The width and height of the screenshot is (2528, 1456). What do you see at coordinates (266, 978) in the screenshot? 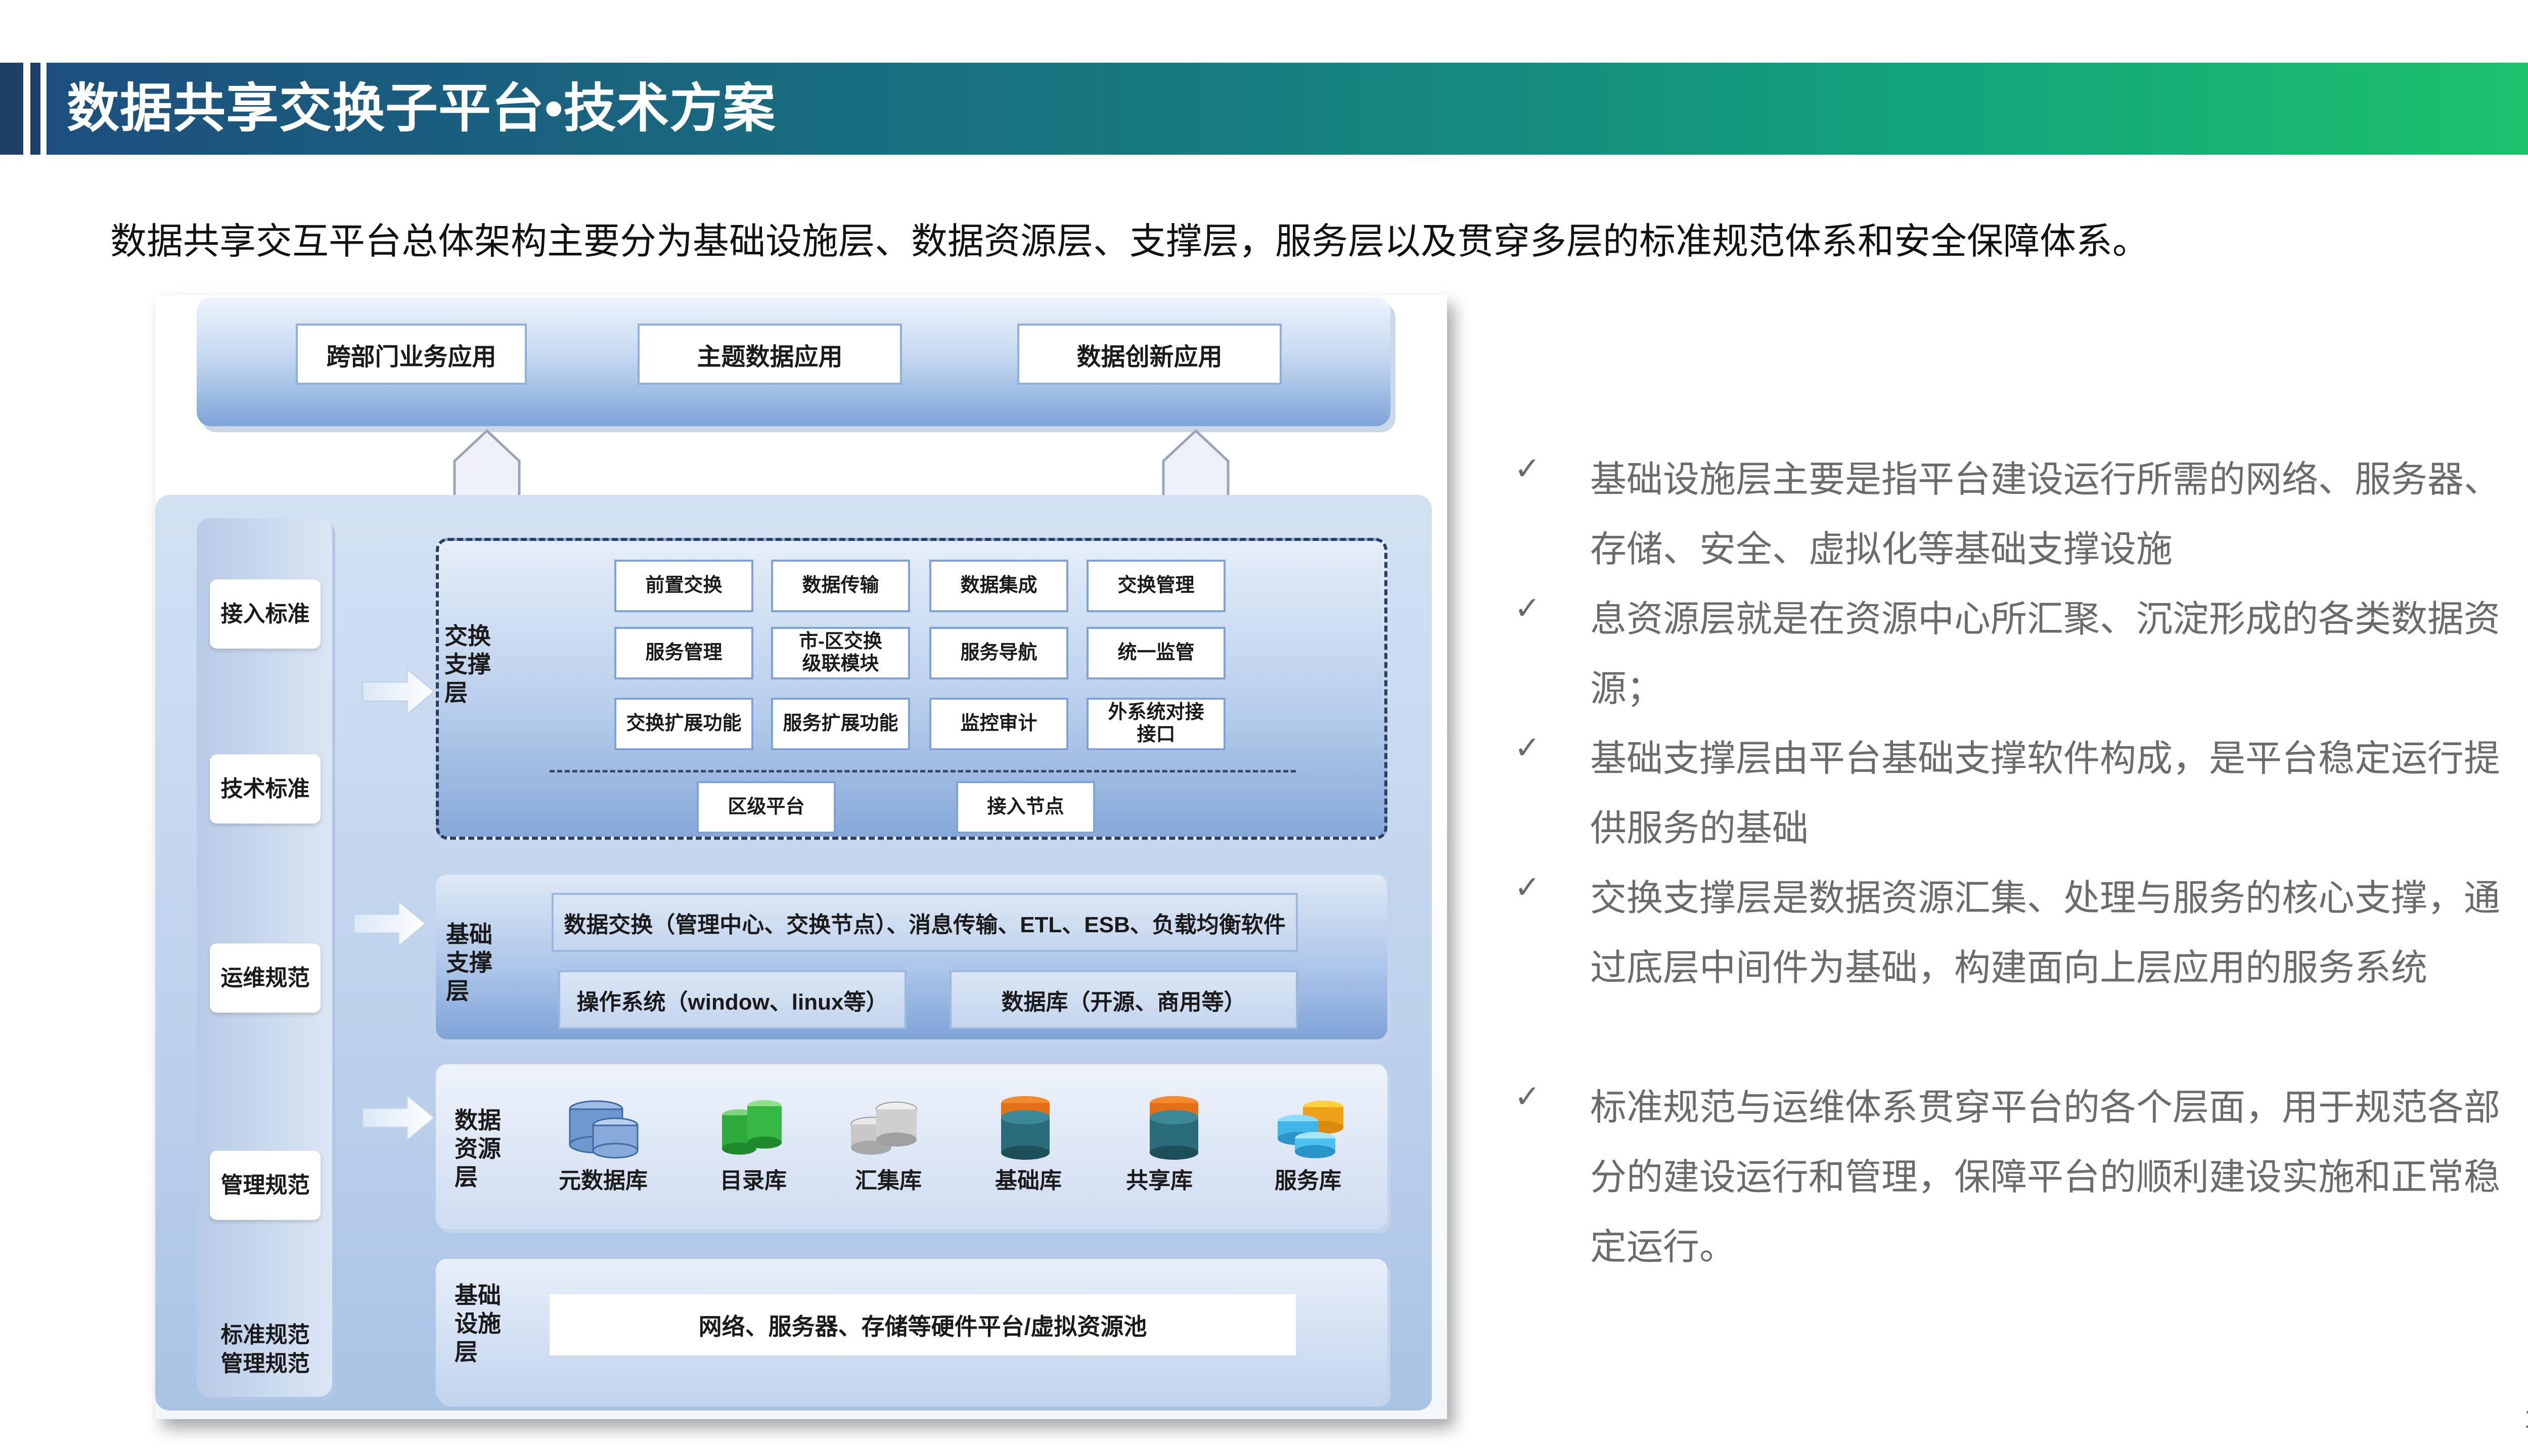
I see `standard-operations: 运维规范` at bounding box center [266, 978].